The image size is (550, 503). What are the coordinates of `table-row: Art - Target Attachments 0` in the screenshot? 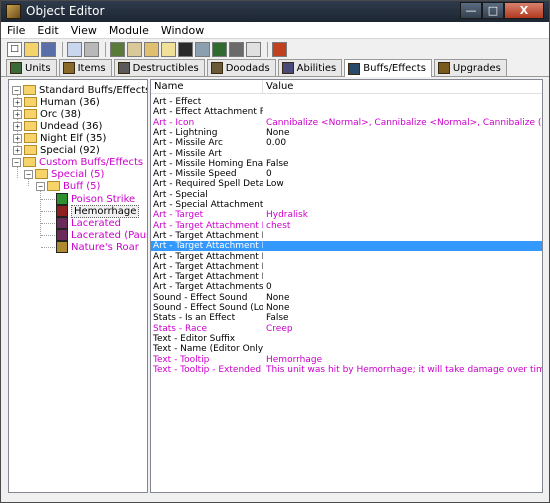 It's located at (346, 287).